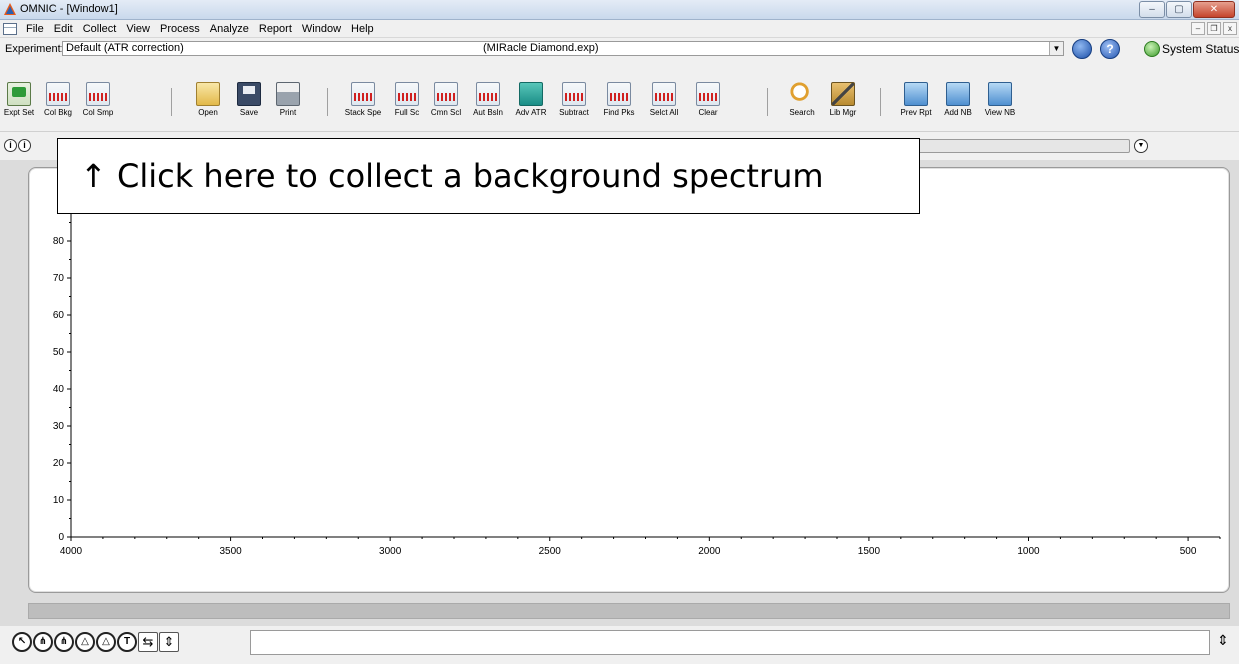 The width and height of the screenshot is (1239, 664). Describe the element at coordinates (550, 551) in the screenshot. I see `x-tick-label: 2500` at that location.